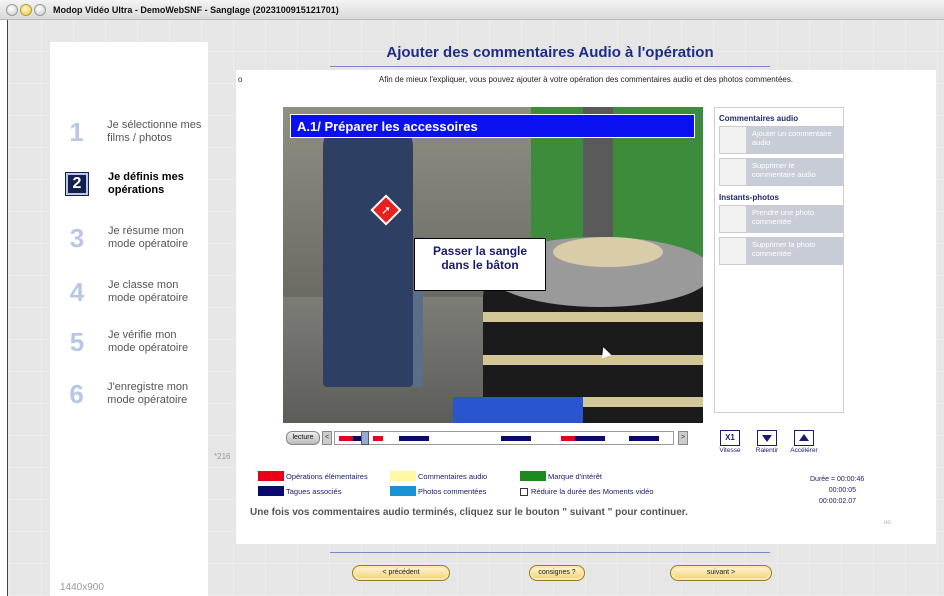  I want to click on step-2: 2 Je définis mes opérations, so click(134, 184).